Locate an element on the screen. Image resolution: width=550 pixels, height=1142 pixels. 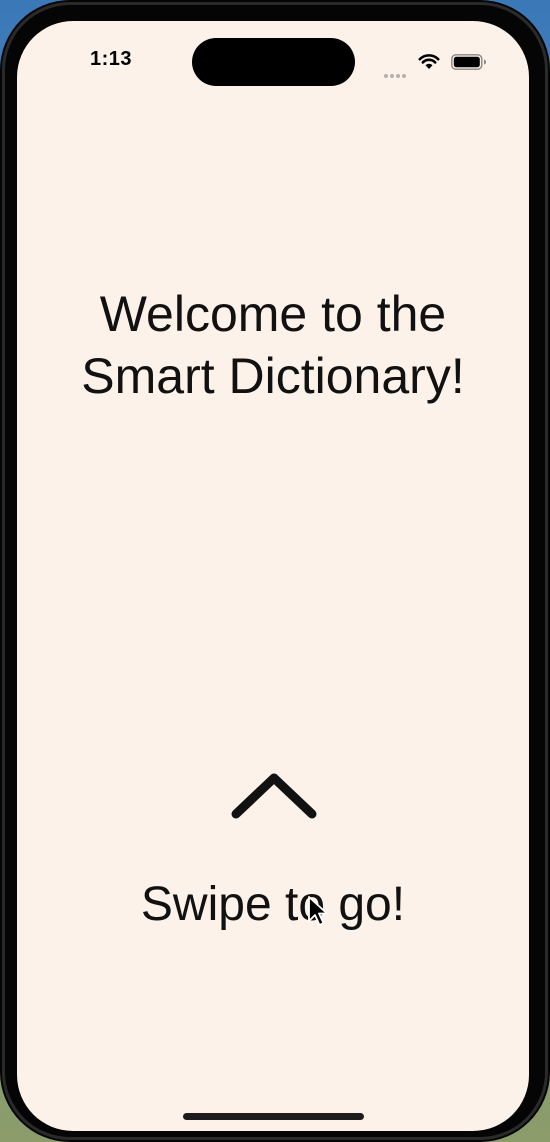
welcome-title: Welcome to the Smart Dictionary! is located at coordinates (273, 345).